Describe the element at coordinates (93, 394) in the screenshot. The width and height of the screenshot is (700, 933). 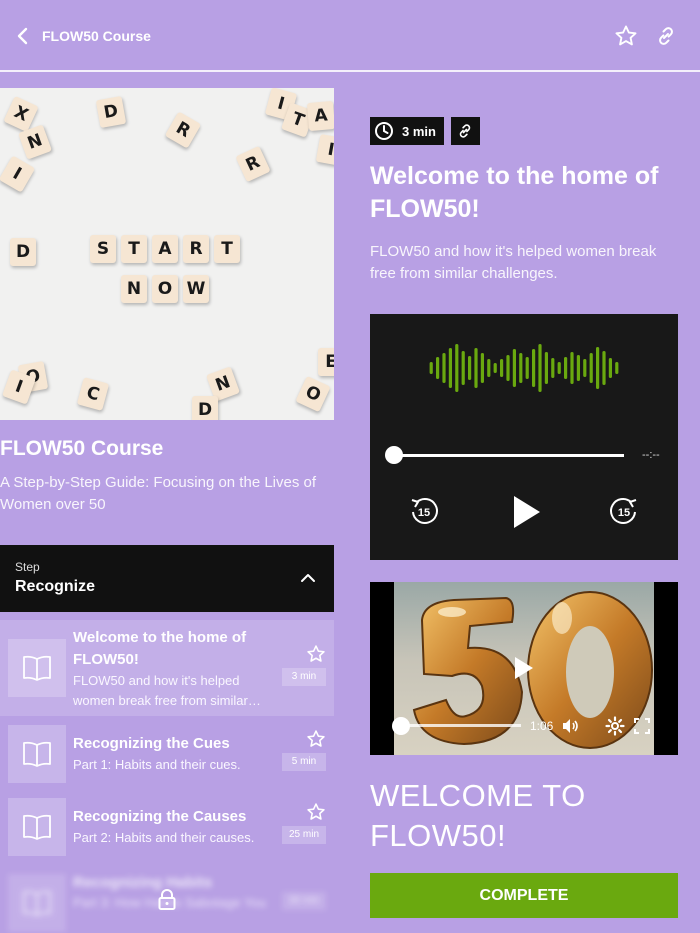
I see `letter-tile: C` at that location.